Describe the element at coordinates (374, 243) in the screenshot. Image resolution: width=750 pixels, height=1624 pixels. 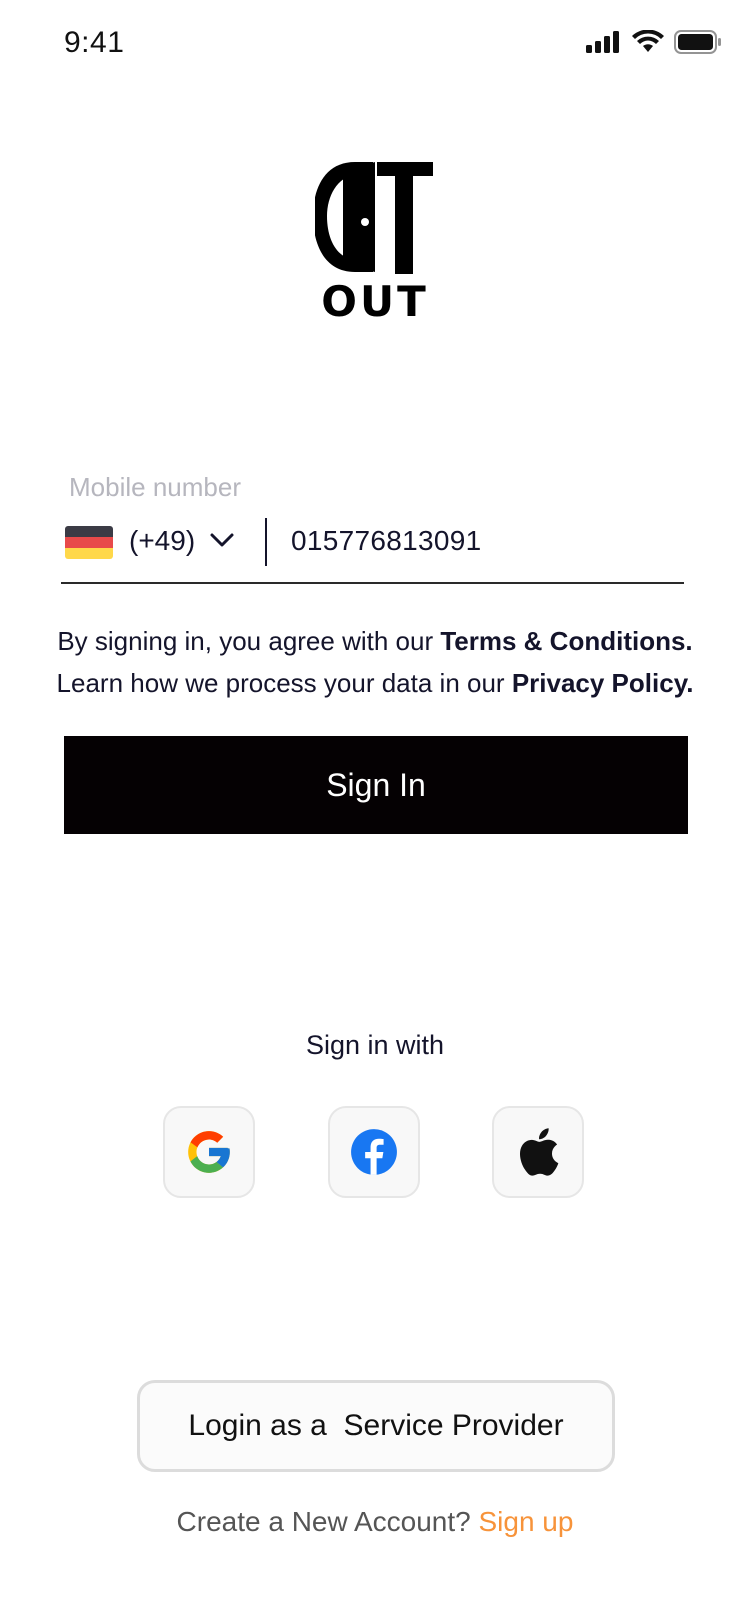
I see `app-logo: OUT` at that location.